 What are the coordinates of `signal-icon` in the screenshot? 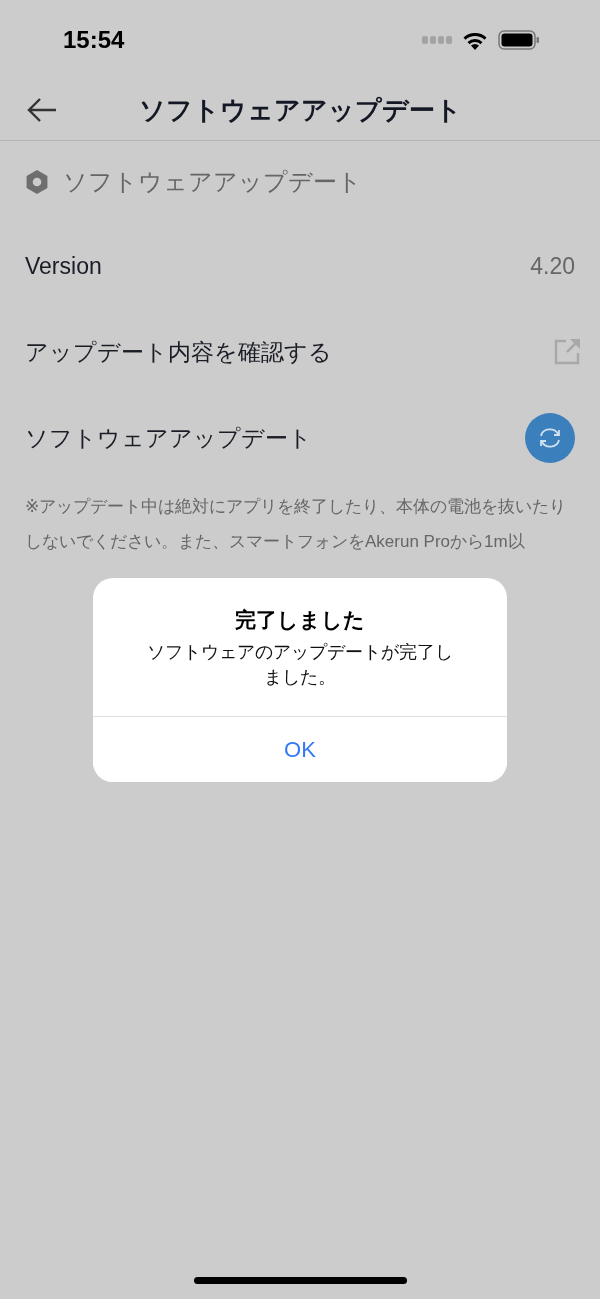 It's located at (437, 40).